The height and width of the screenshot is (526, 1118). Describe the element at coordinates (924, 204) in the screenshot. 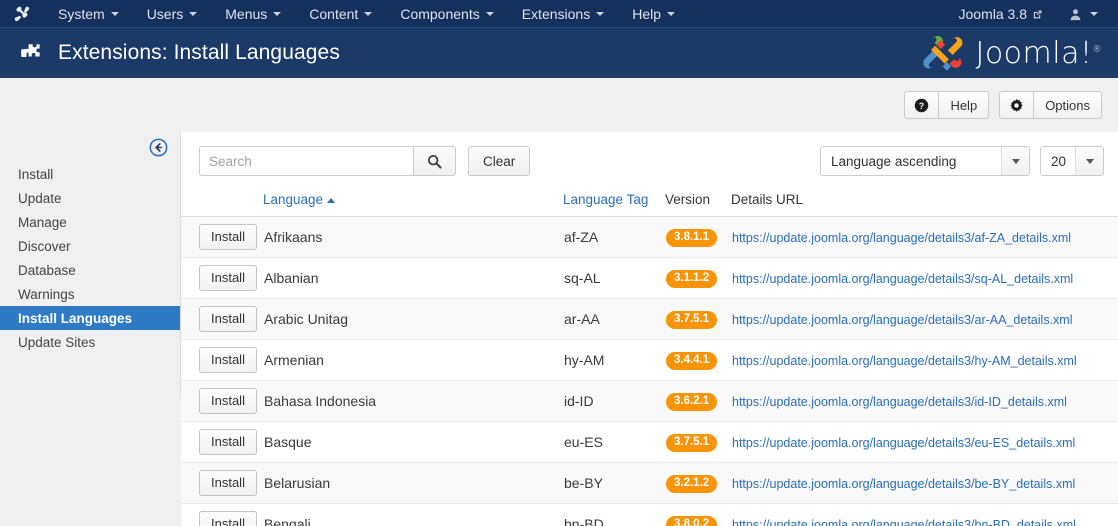

I see `column-details-url: Details URL` at that location.